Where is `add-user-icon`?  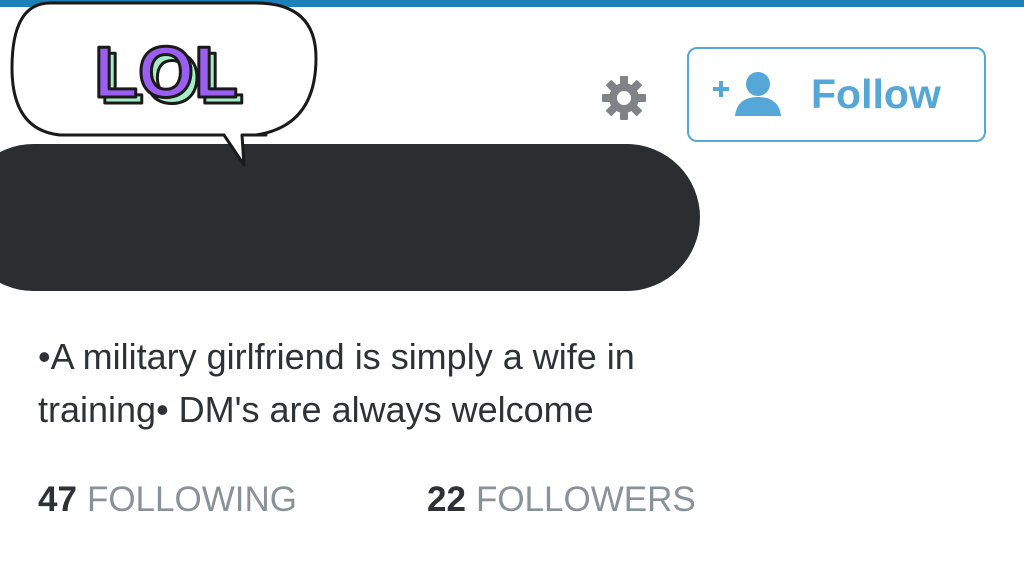 add-user-icon is located at coordinates (747, 93).